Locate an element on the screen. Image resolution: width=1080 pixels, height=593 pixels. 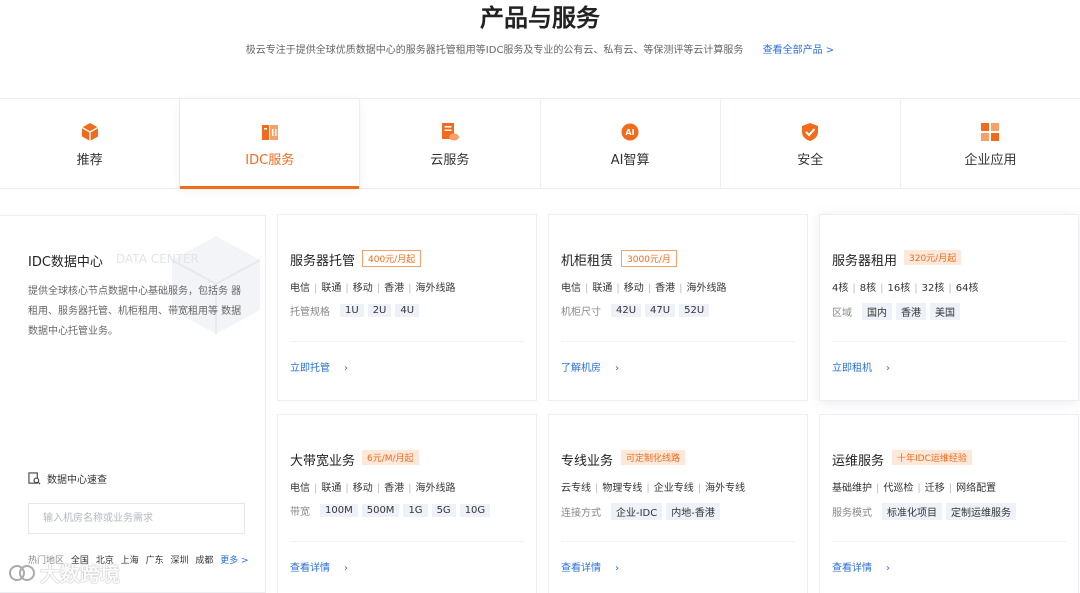
card-title: 服务器租用 is located at coordinates (865, 261).